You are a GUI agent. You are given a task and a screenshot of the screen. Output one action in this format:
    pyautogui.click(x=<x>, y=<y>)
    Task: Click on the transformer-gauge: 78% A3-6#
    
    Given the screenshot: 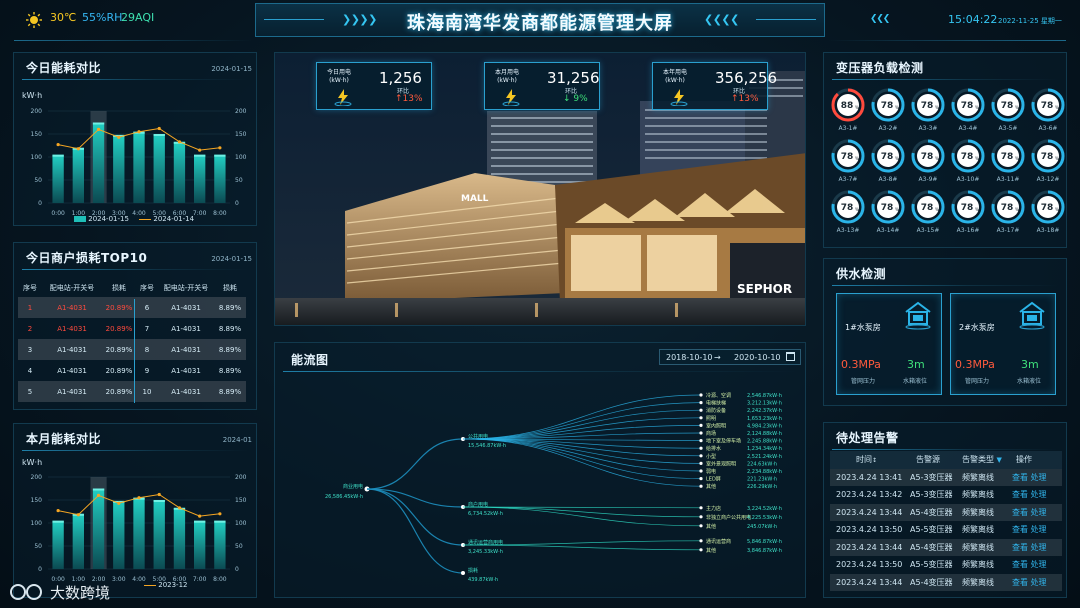 What is the action you would take?
    pyautogui.click(x=1048, y=112)
    